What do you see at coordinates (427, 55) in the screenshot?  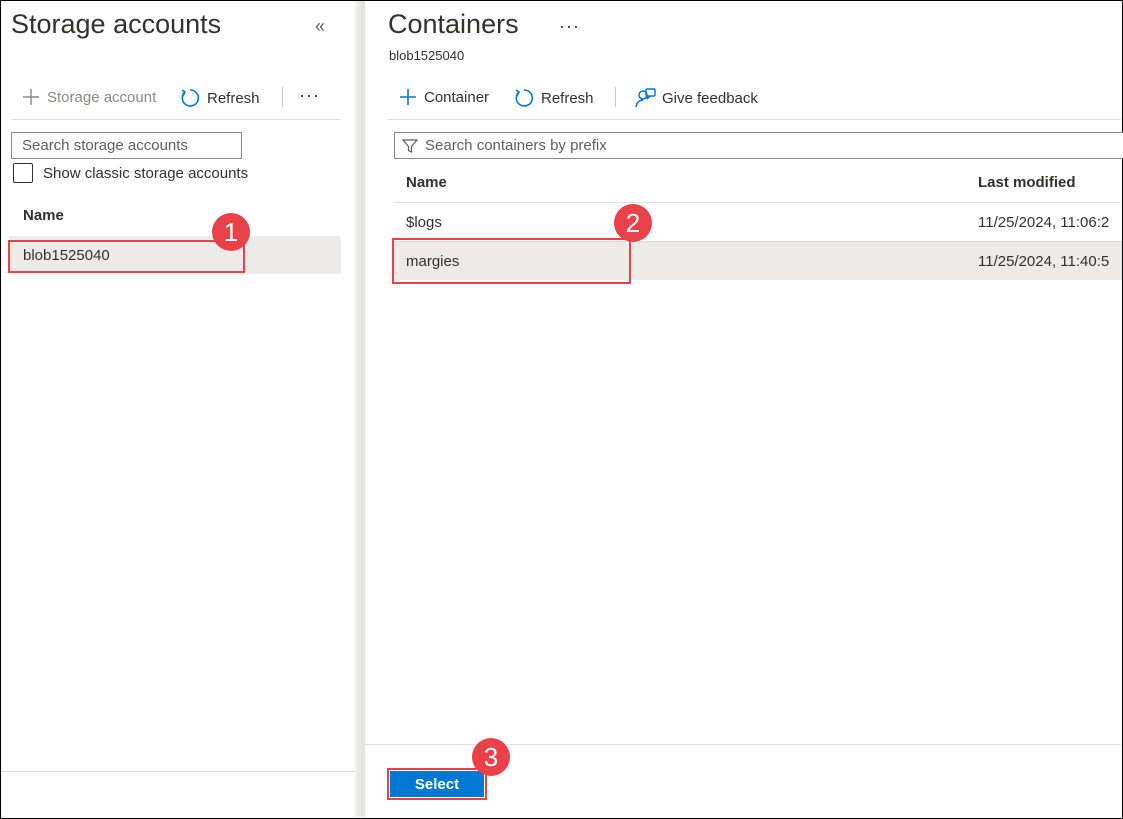 I see `container-subtitle: blob1525040` at bounding box center [427, 55].